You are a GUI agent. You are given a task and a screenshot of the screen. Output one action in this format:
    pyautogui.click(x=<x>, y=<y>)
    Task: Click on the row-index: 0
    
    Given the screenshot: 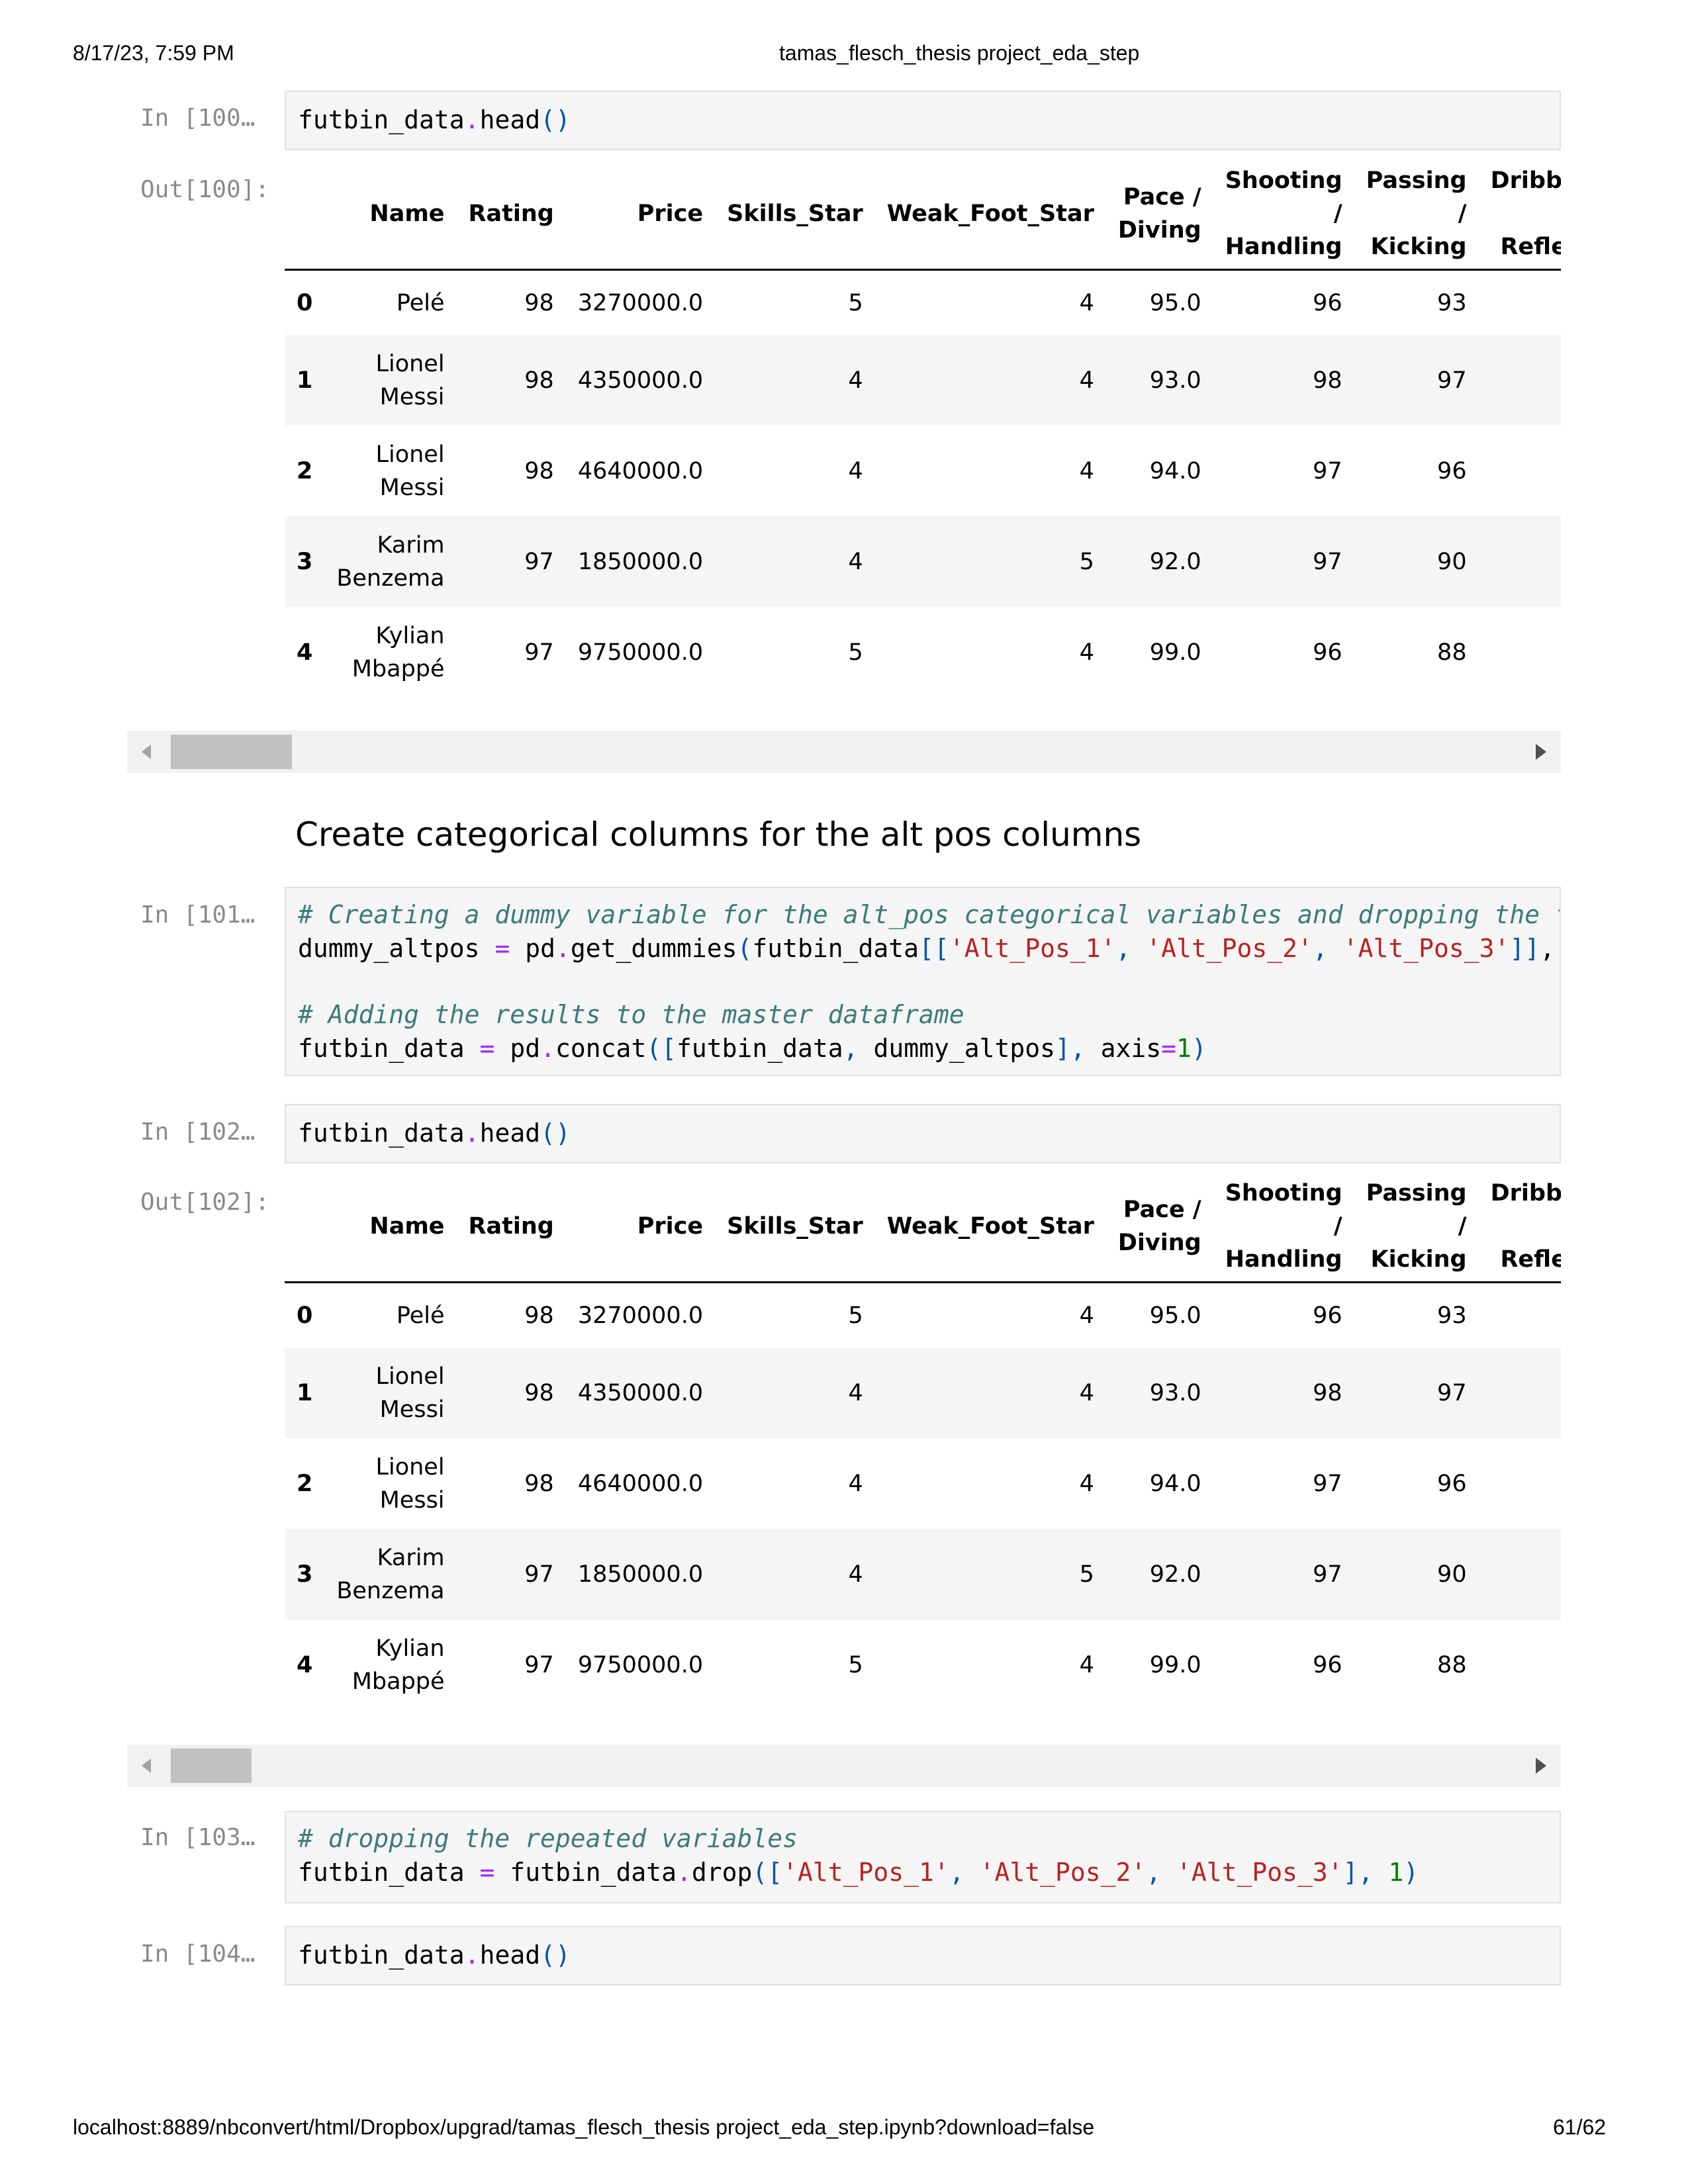 What is the action you would take?
    pyautogui.click(x=305, y=1315)
    